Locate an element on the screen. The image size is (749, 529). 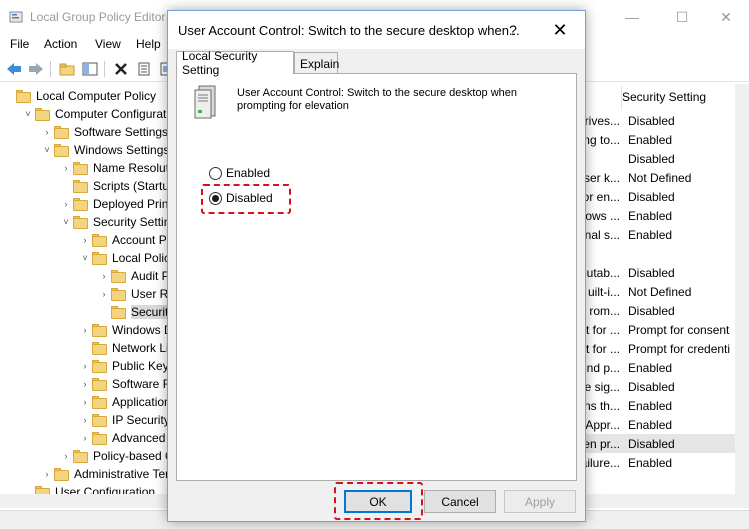
tree-item: › Advanced Audit is located at coordinates (123, 438).